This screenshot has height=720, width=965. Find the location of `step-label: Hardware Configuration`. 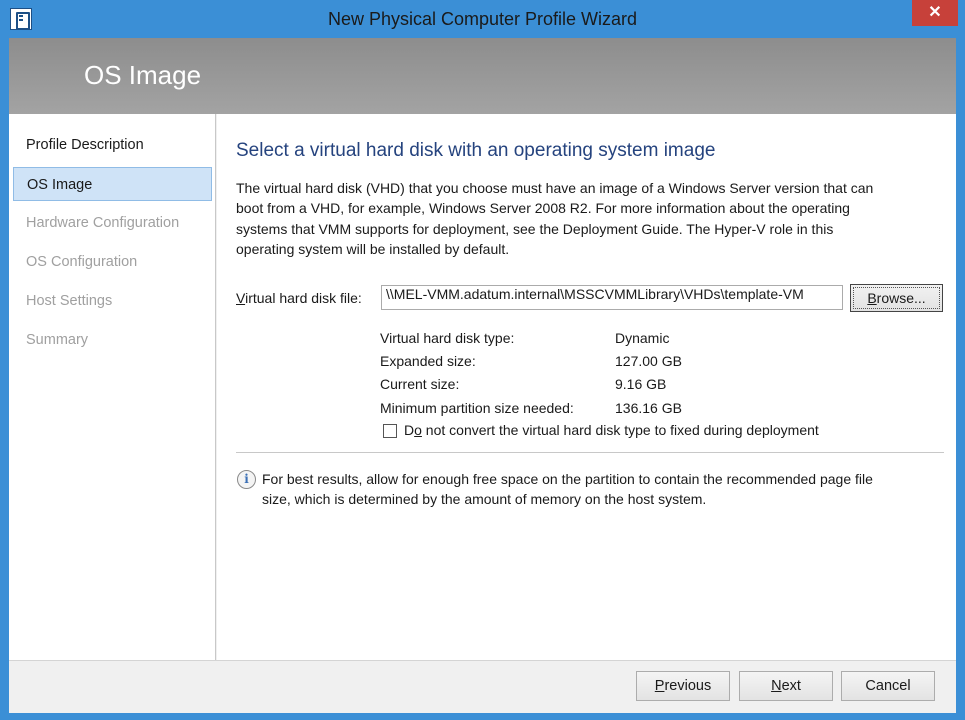

step-label: Hardware Configuration is located at coordinates (103, 223).